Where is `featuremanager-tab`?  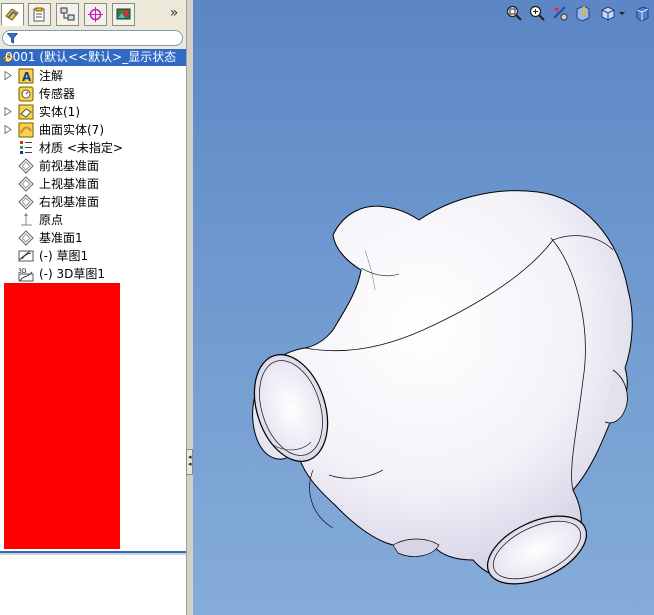
featuremanager-tab is located at coordinates (12, 14).